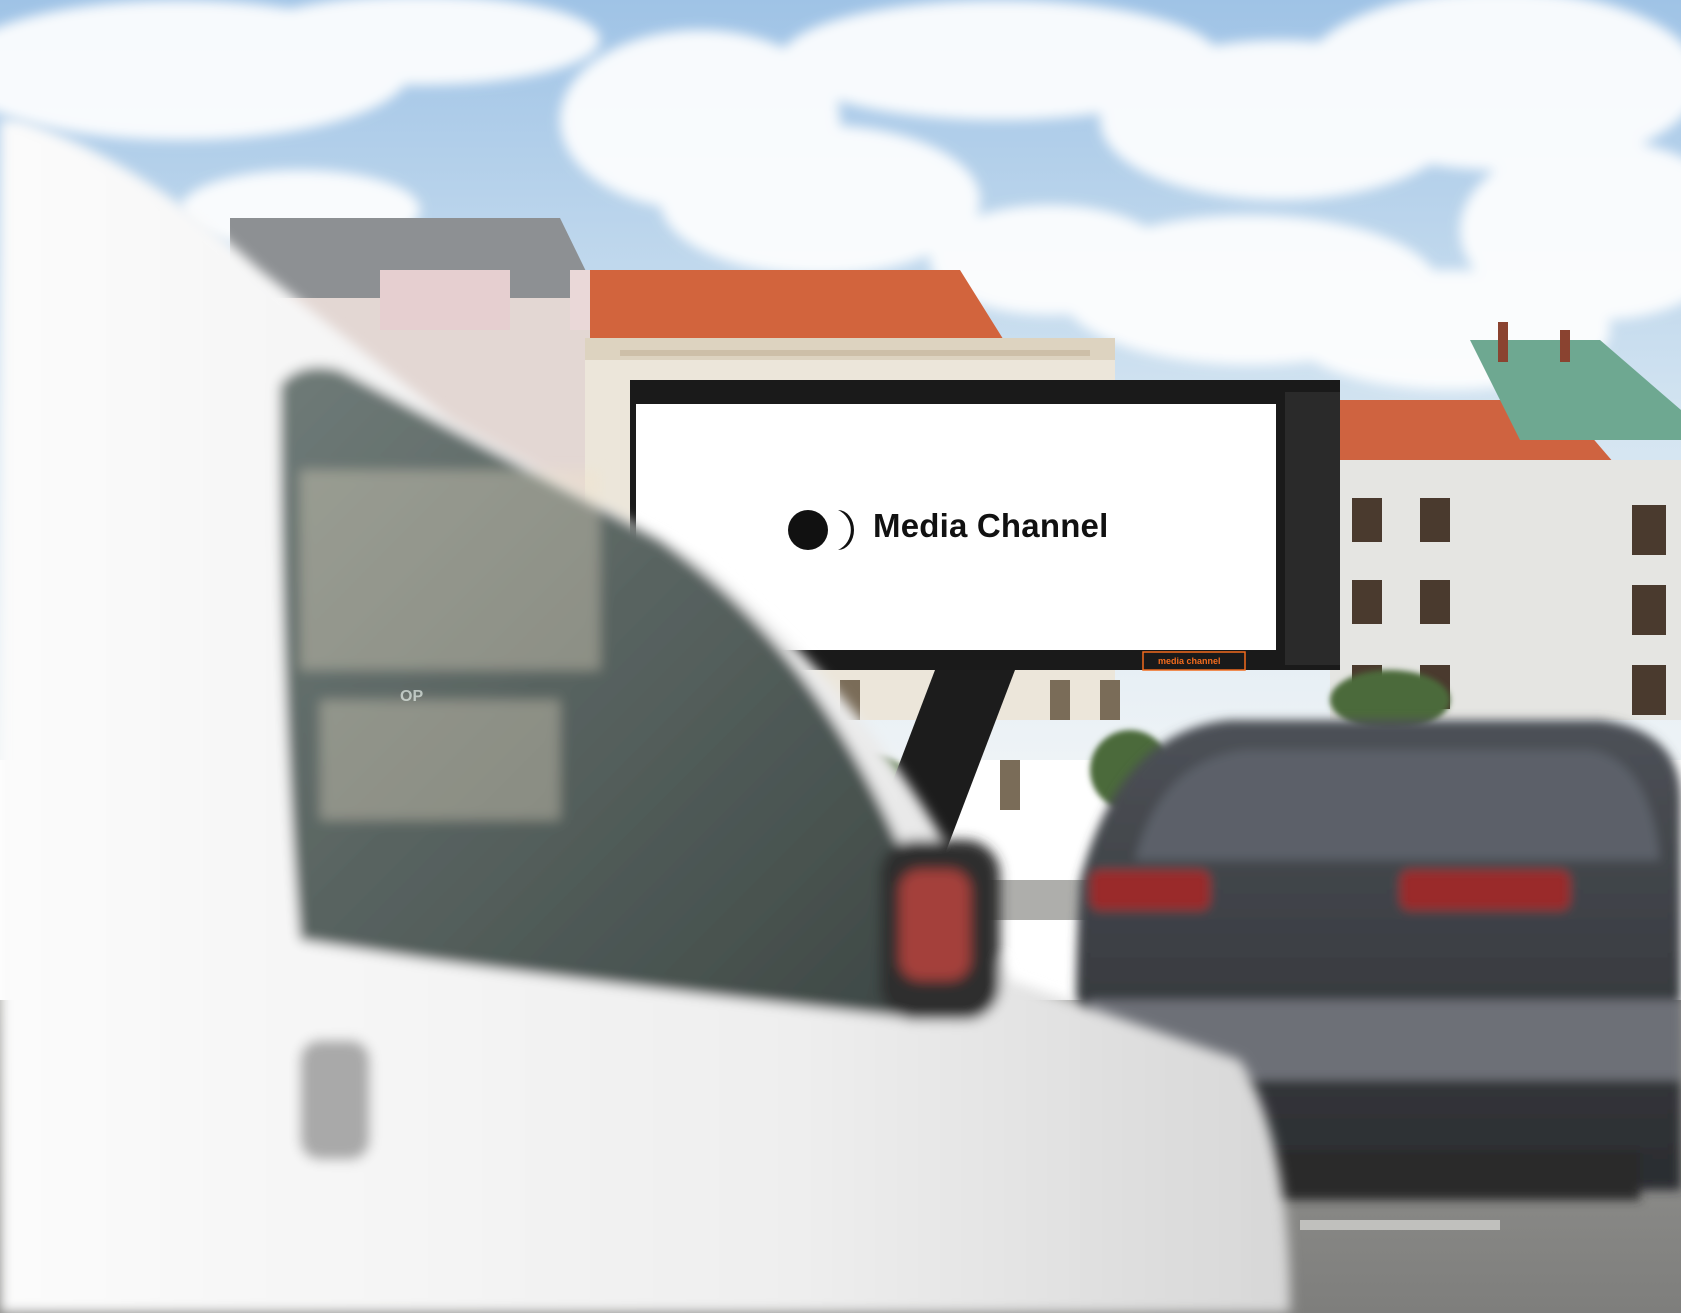 The height and width of the screenshot is (1313, 1681). Describe the element at coordinates (412, 696) in the screenshot. I see `building-sign-text: OP` at that location.